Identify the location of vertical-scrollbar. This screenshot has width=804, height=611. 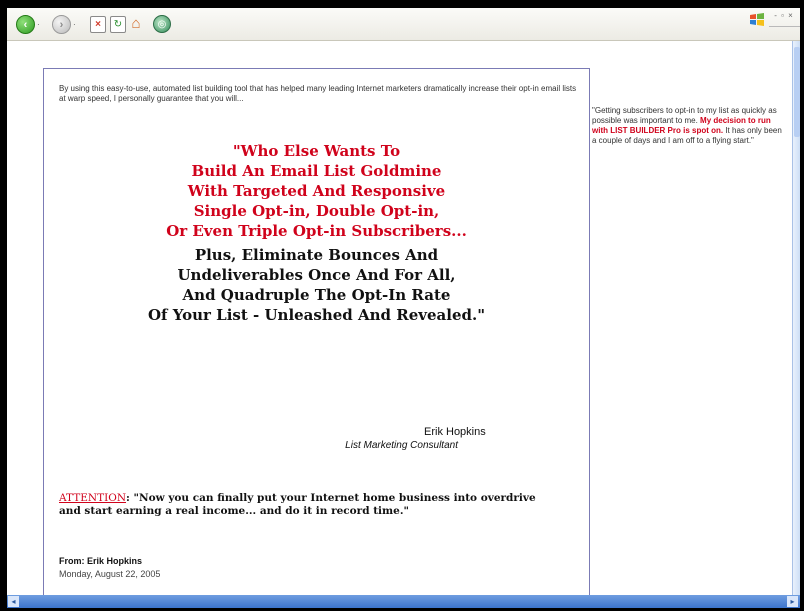
(796, 318).